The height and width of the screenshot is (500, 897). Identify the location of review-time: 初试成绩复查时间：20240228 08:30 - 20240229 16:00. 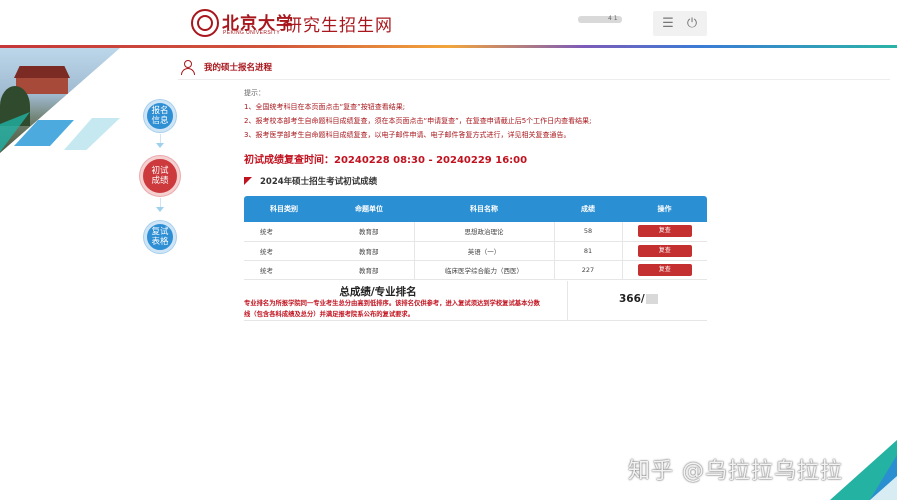
(386, 160).